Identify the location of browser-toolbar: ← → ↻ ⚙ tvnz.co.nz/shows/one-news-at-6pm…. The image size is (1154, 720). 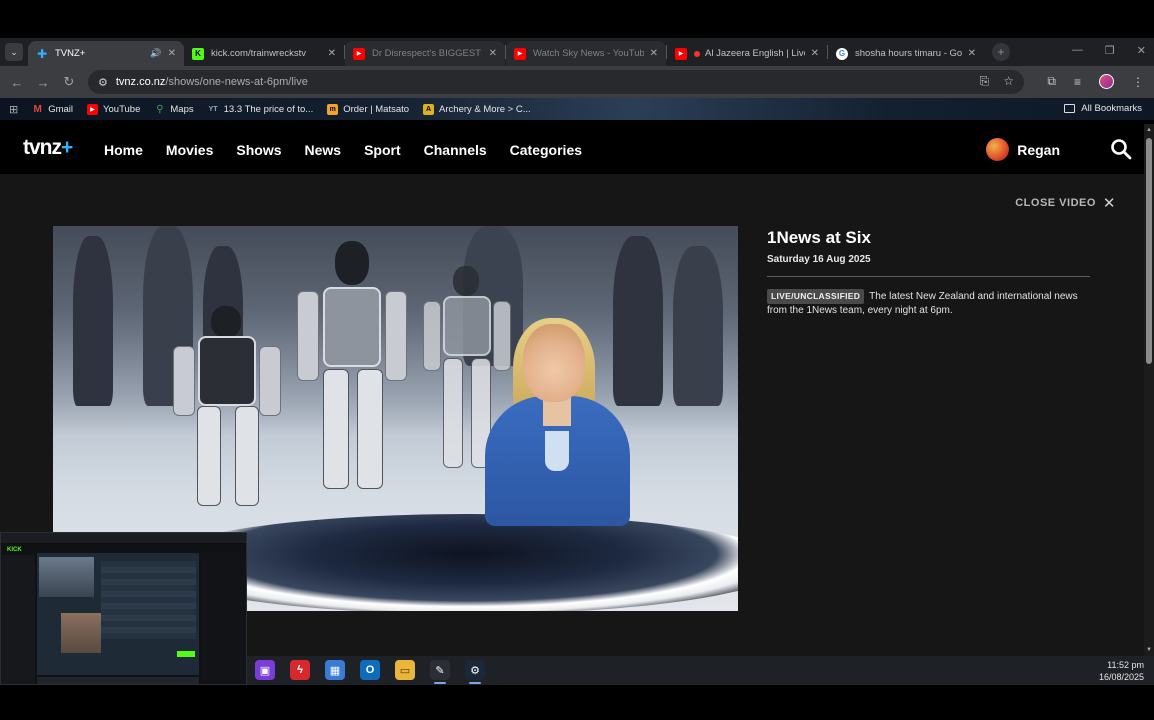
(577, 82).